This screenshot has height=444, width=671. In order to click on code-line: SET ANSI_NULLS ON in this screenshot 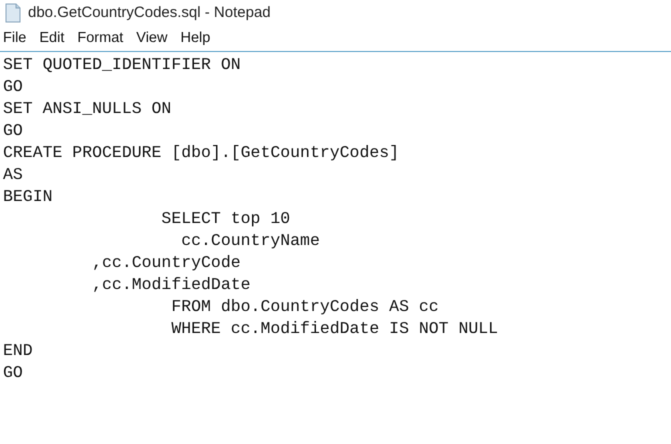, I will do `click(87, 109)`.